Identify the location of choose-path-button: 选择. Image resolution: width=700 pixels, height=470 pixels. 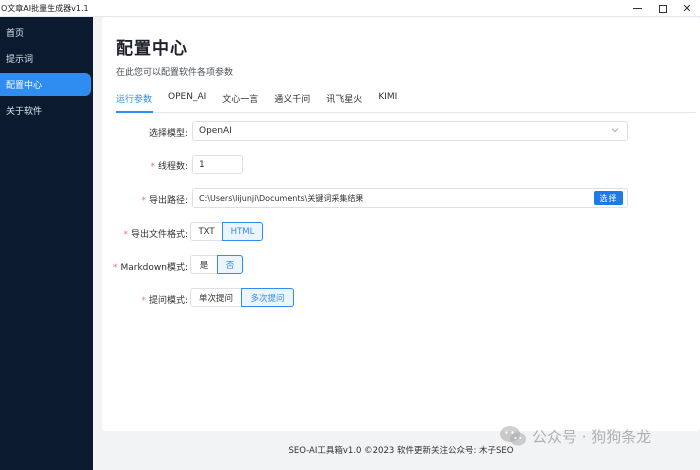
(608, 198).